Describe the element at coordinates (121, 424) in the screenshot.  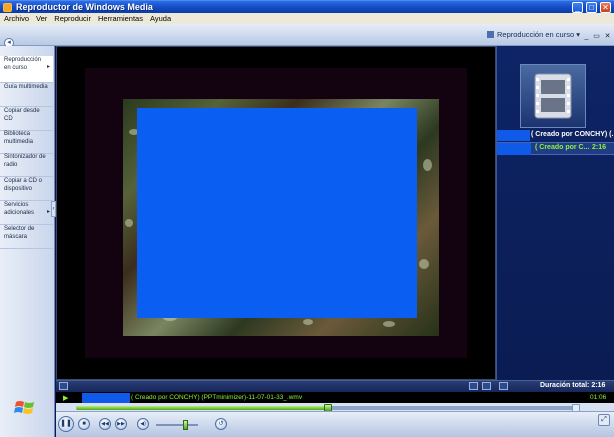
I see `next-button: ▶▶` at that location.